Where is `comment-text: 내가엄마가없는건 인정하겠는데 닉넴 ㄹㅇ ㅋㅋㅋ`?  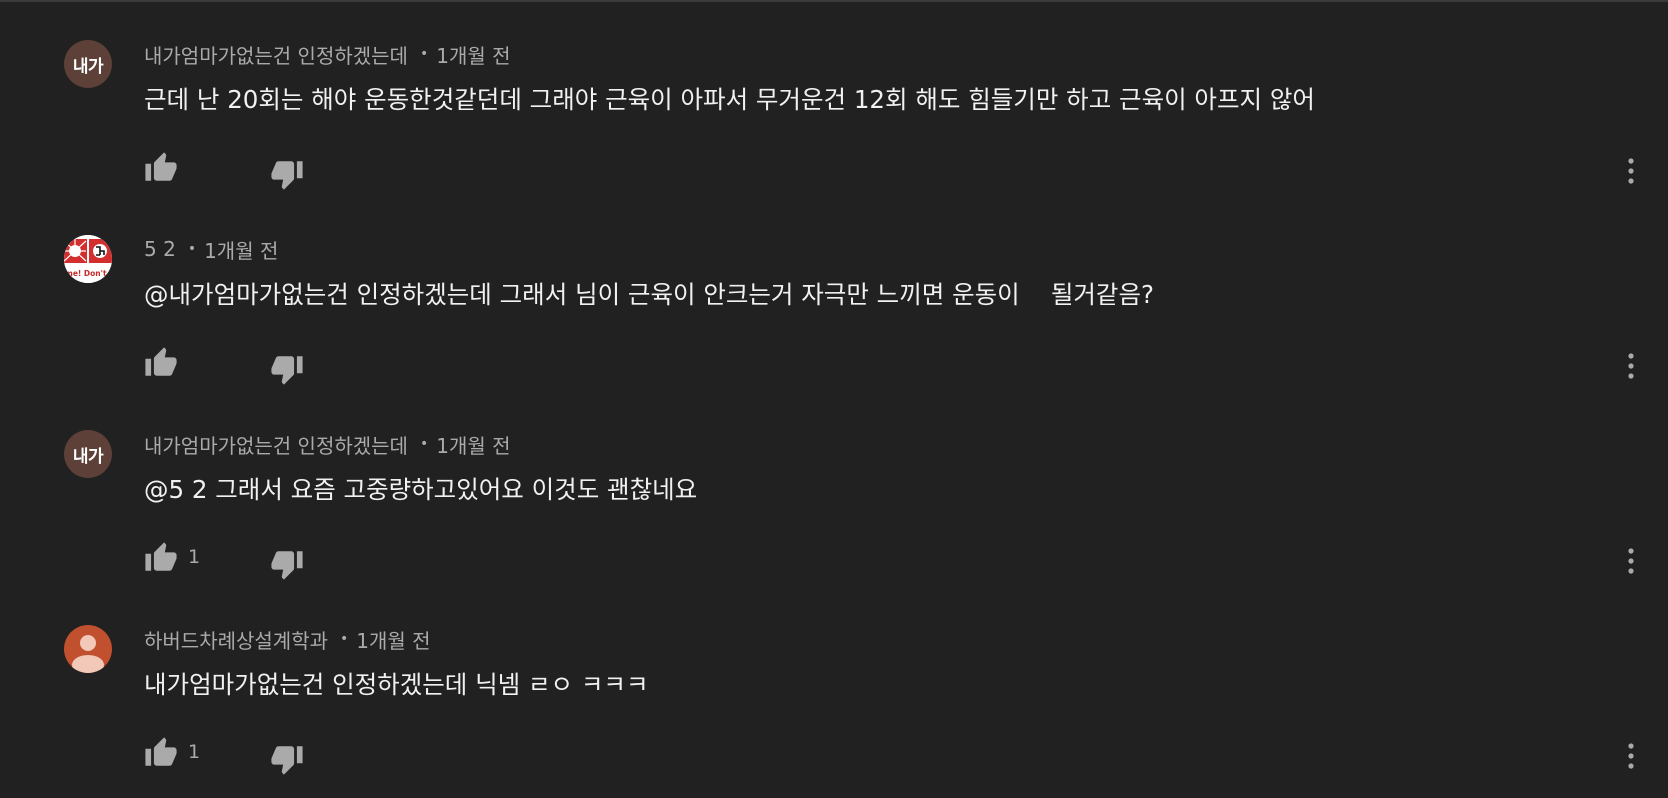
comment-text: 내가엄마가없는건 인정하겠는데 닉넴 ㄹㅇ ㅋㅋㅋ is located at coordinates (396, 684).